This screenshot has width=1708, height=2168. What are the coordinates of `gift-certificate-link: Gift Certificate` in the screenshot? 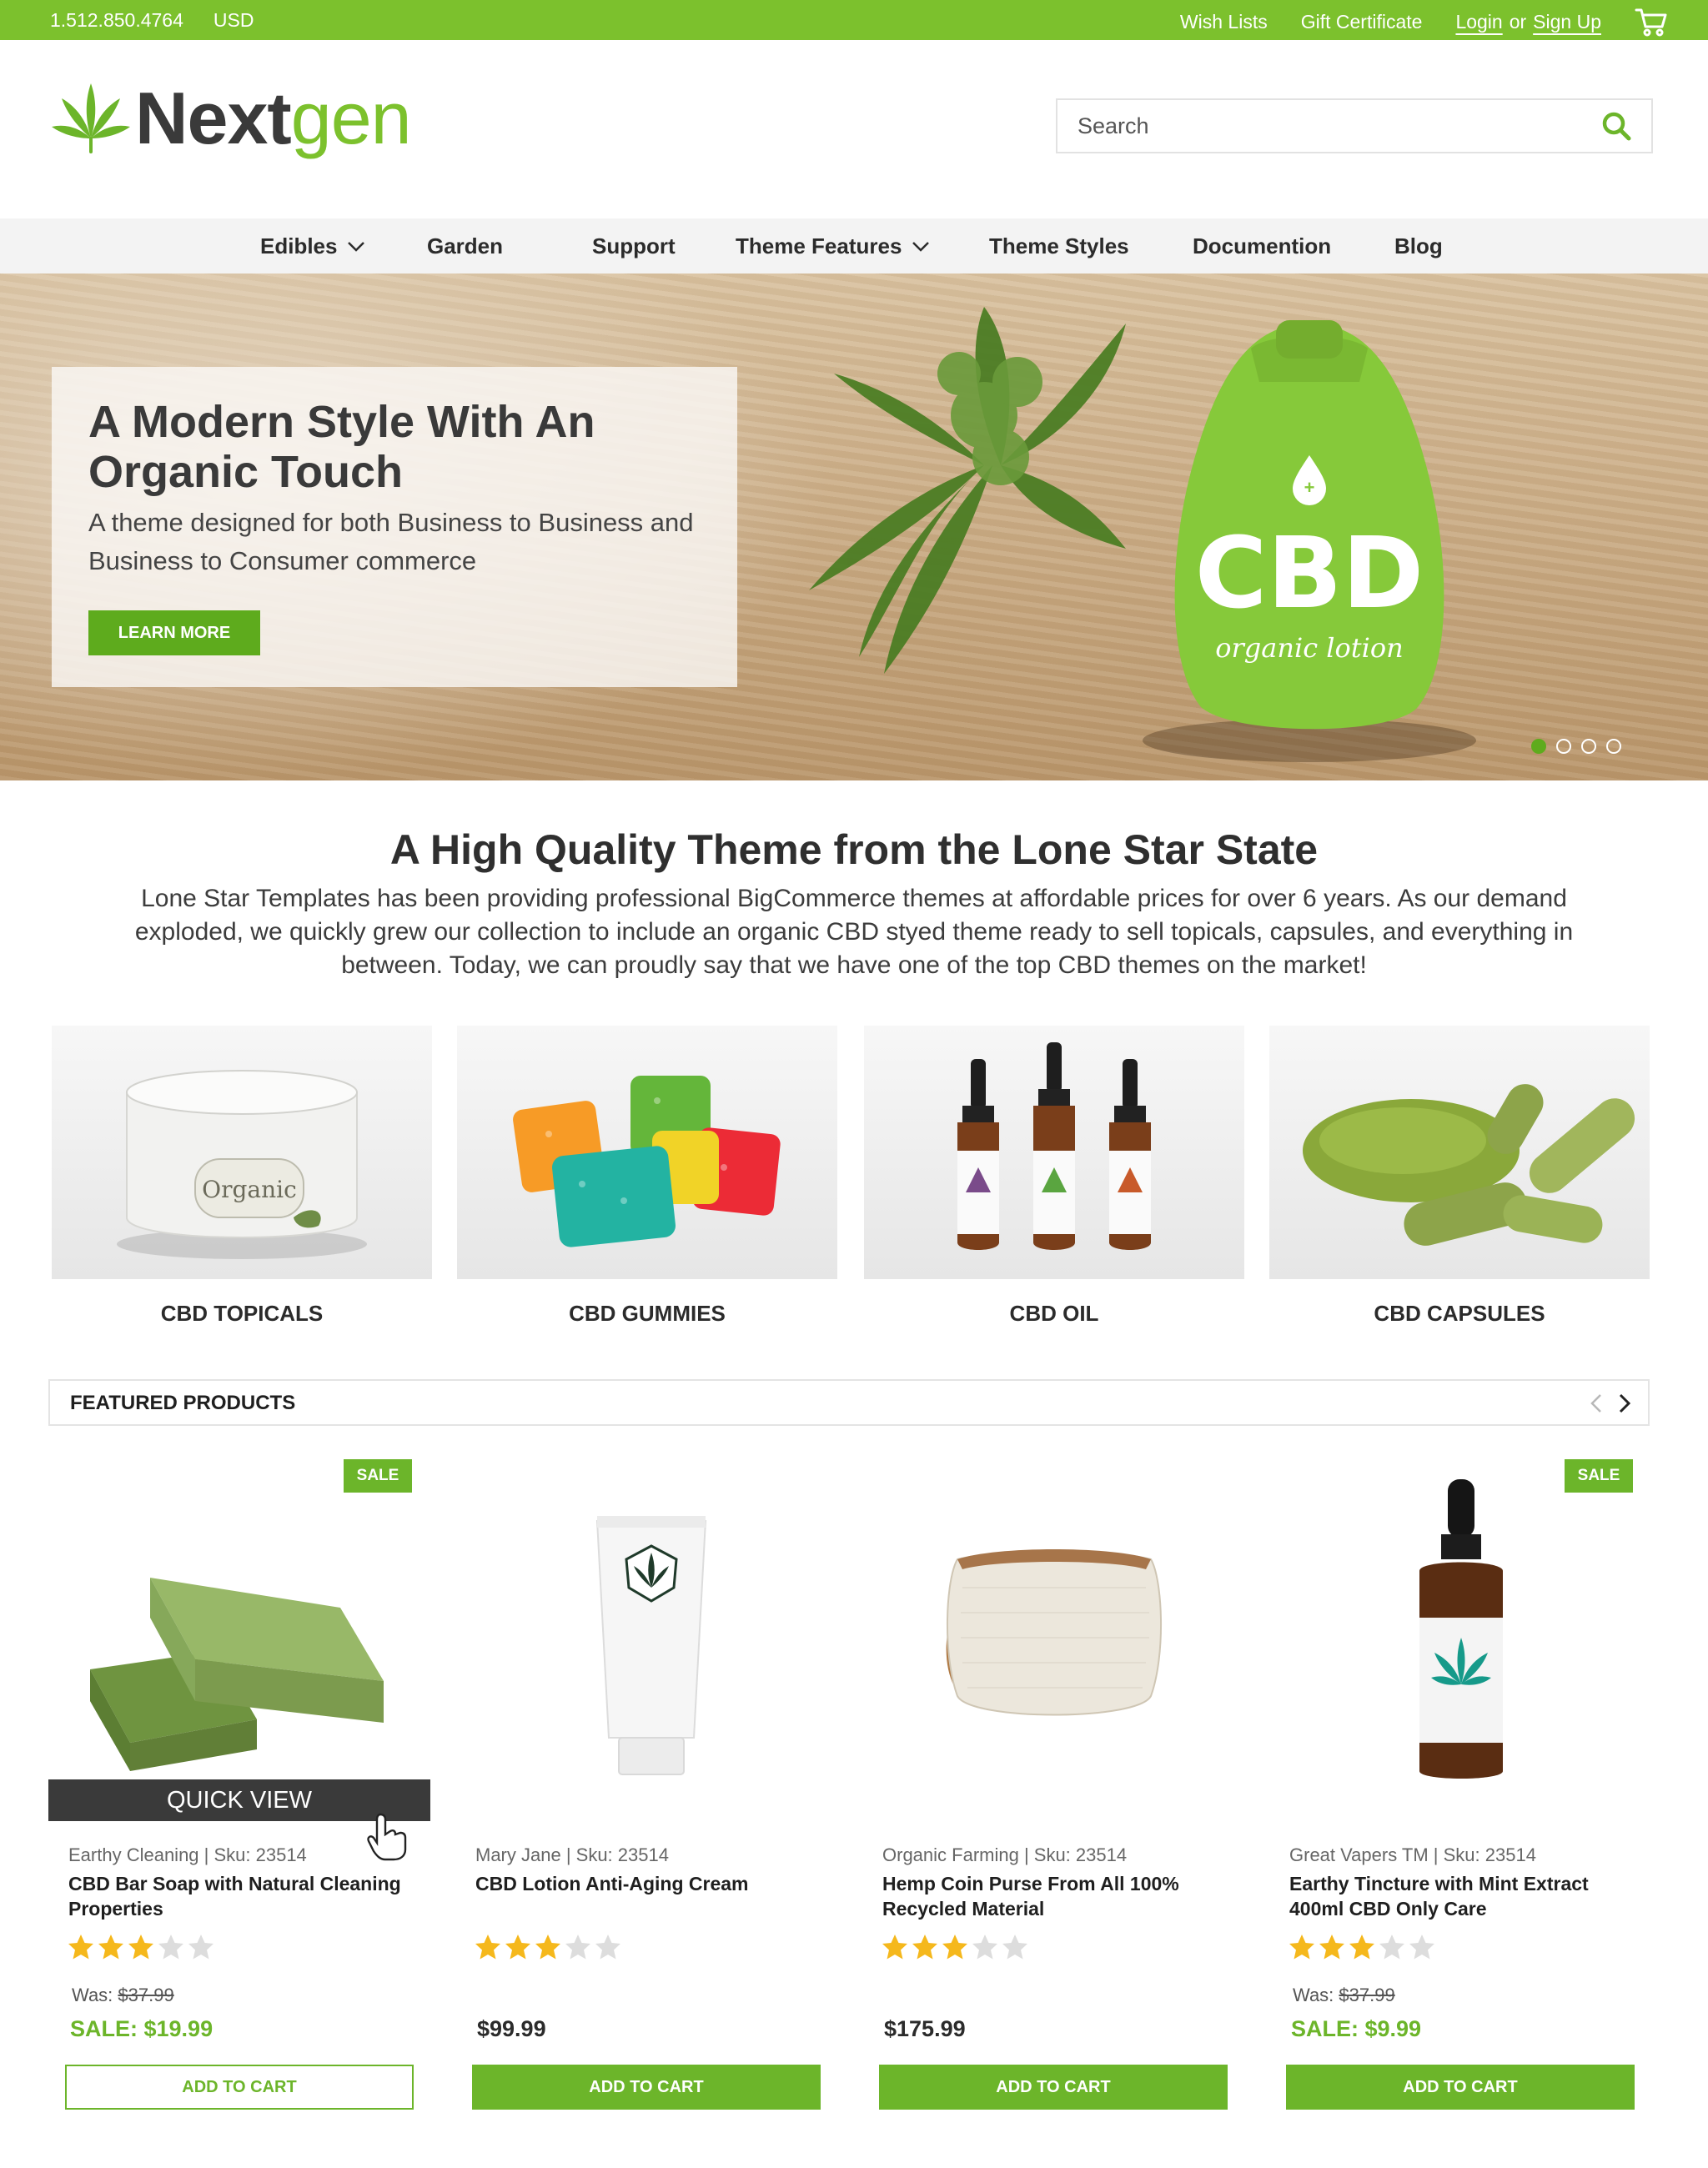 It's located at (1362, 22).